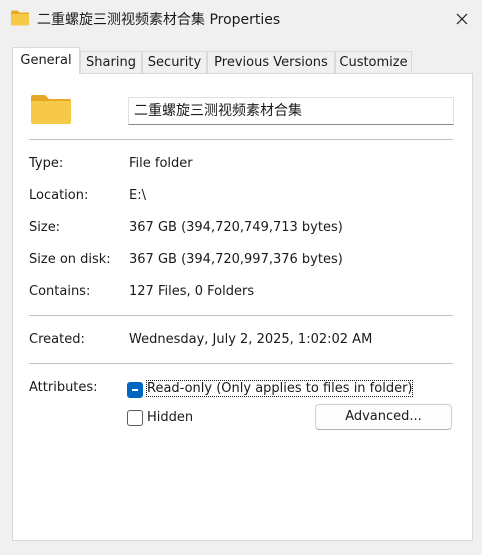 The height and width of the screenshot is (555, 482). Describe the element at coordinates (59, 195) in the screenshot. I see `location-label: Location:` at that location.